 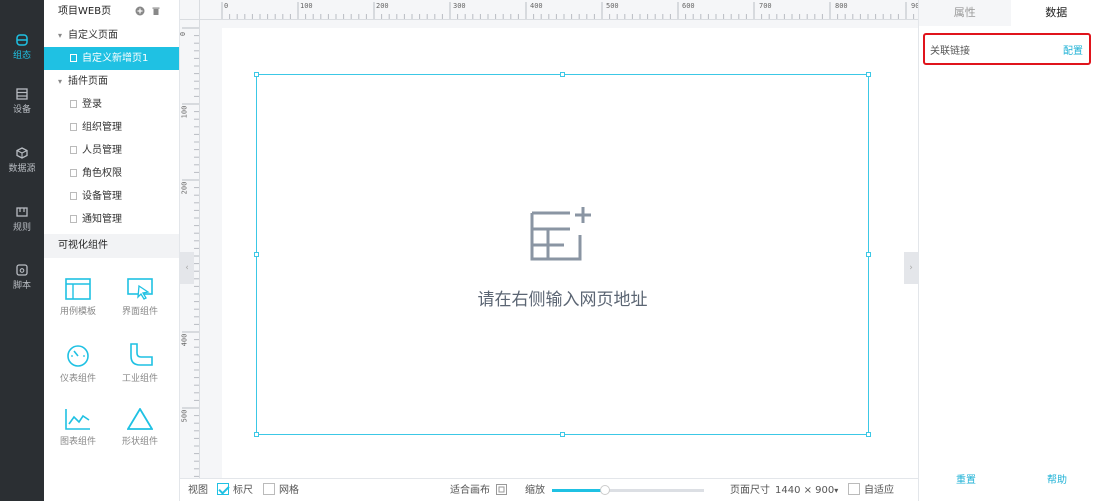 What do you see at coordinates (156, 11) in the screenshot?
I see `trash-icon` at bounding box center [156, 11].